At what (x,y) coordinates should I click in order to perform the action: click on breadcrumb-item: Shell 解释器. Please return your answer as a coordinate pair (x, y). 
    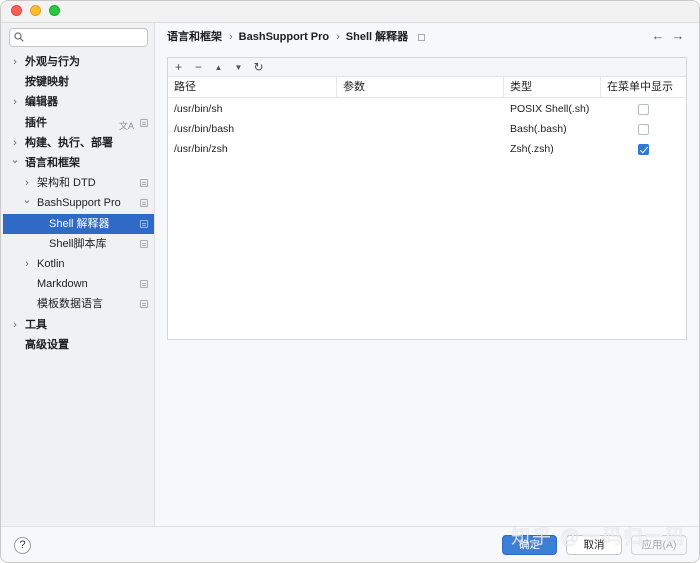
    Looking at the image, I should click on (377, 37).